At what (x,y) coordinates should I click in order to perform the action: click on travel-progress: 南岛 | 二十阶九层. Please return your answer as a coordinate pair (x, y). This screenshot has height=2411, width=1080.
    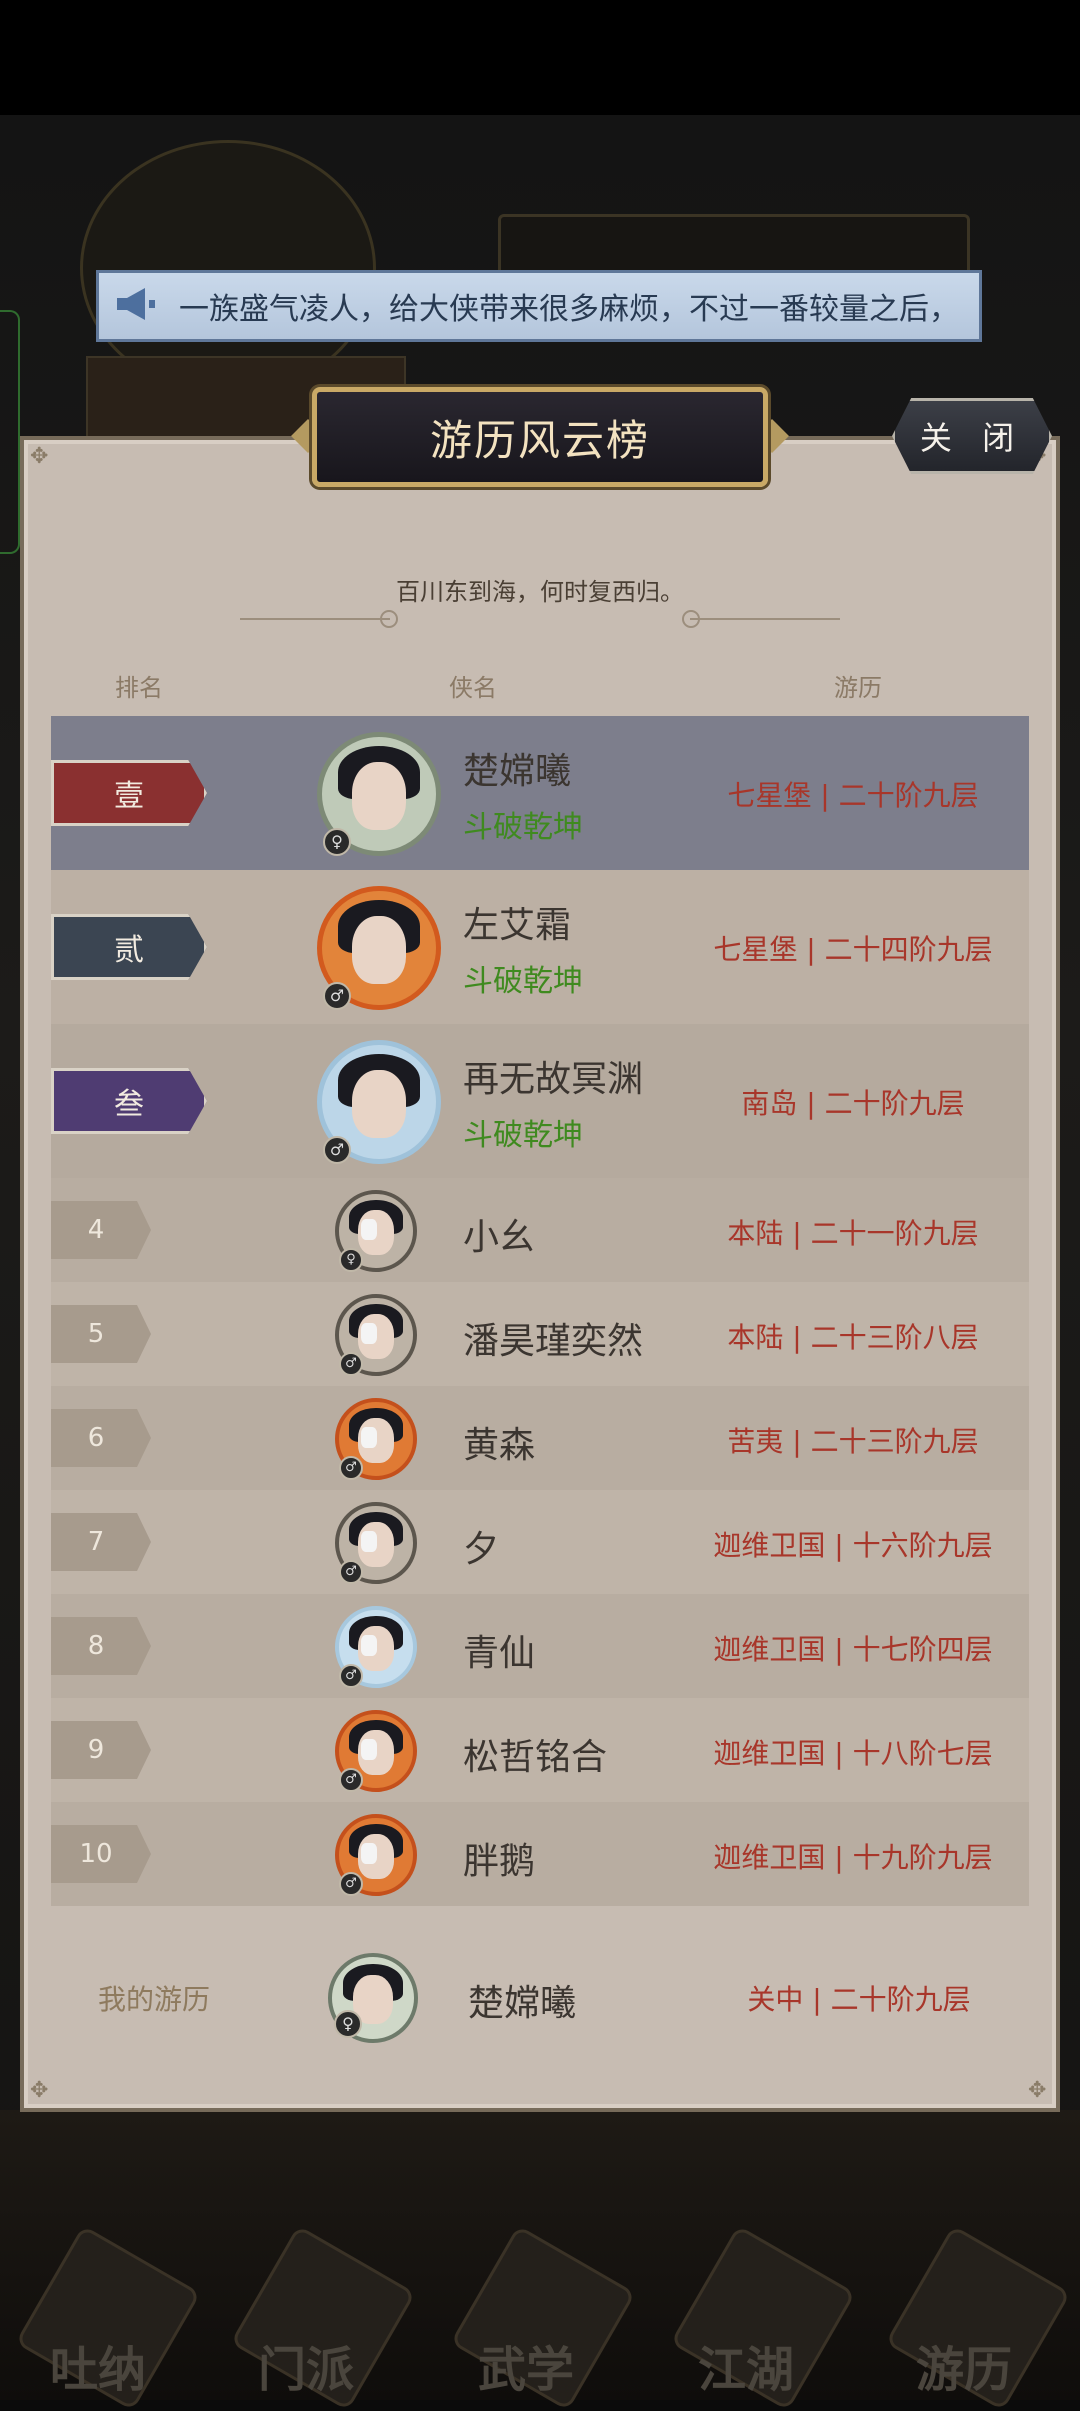
    Looking at the image, I should click on (853, 1103).